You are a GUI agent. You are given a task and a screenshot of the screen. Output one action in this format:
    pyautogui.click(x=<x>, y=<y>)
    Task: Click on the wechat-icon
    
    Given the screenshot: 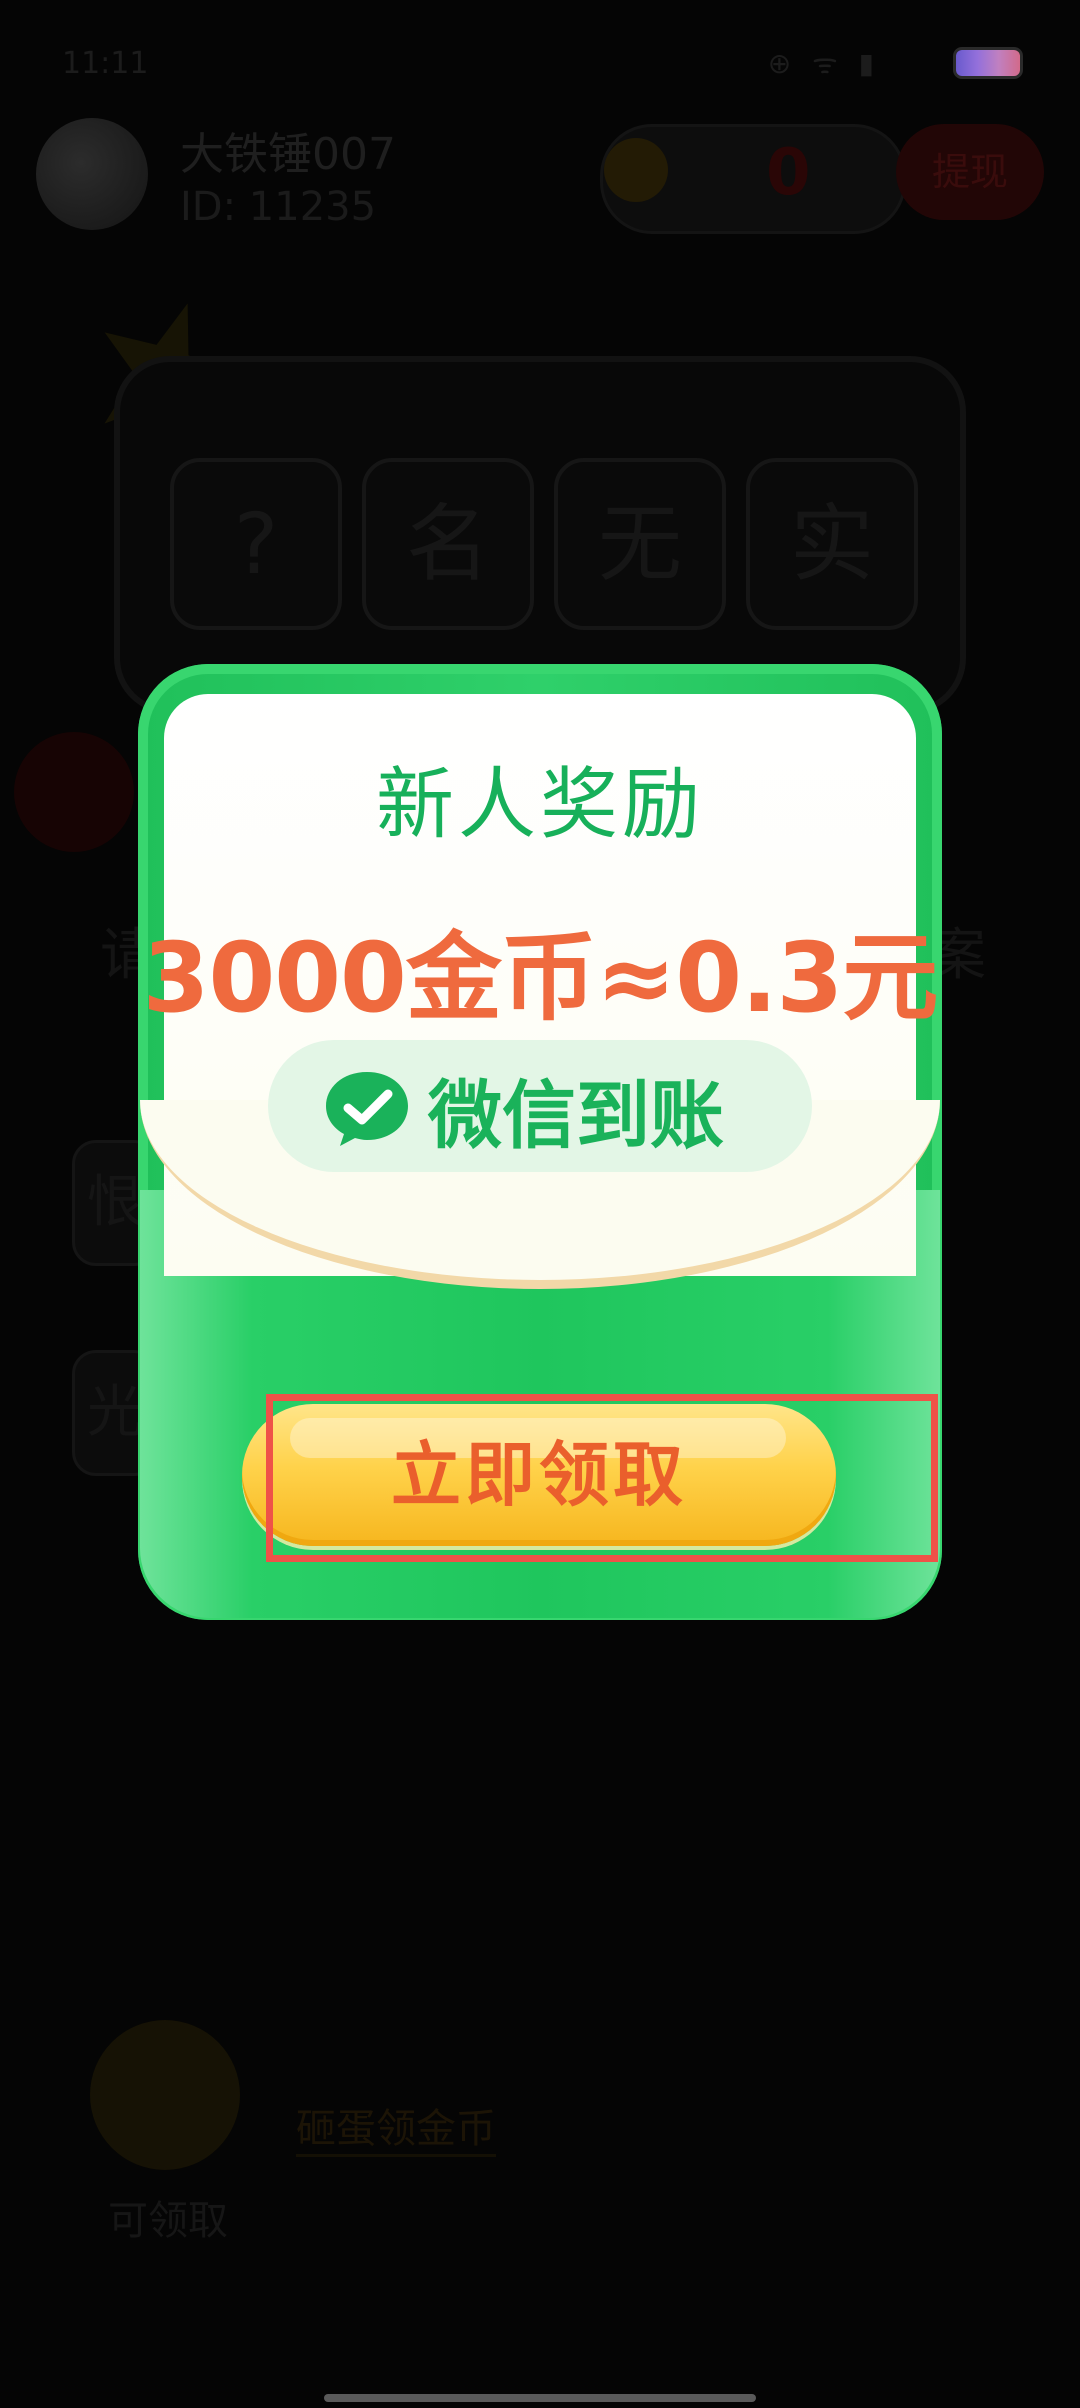 What is the action you would take?
    pyautogui.click(x=367, y=1109)
    